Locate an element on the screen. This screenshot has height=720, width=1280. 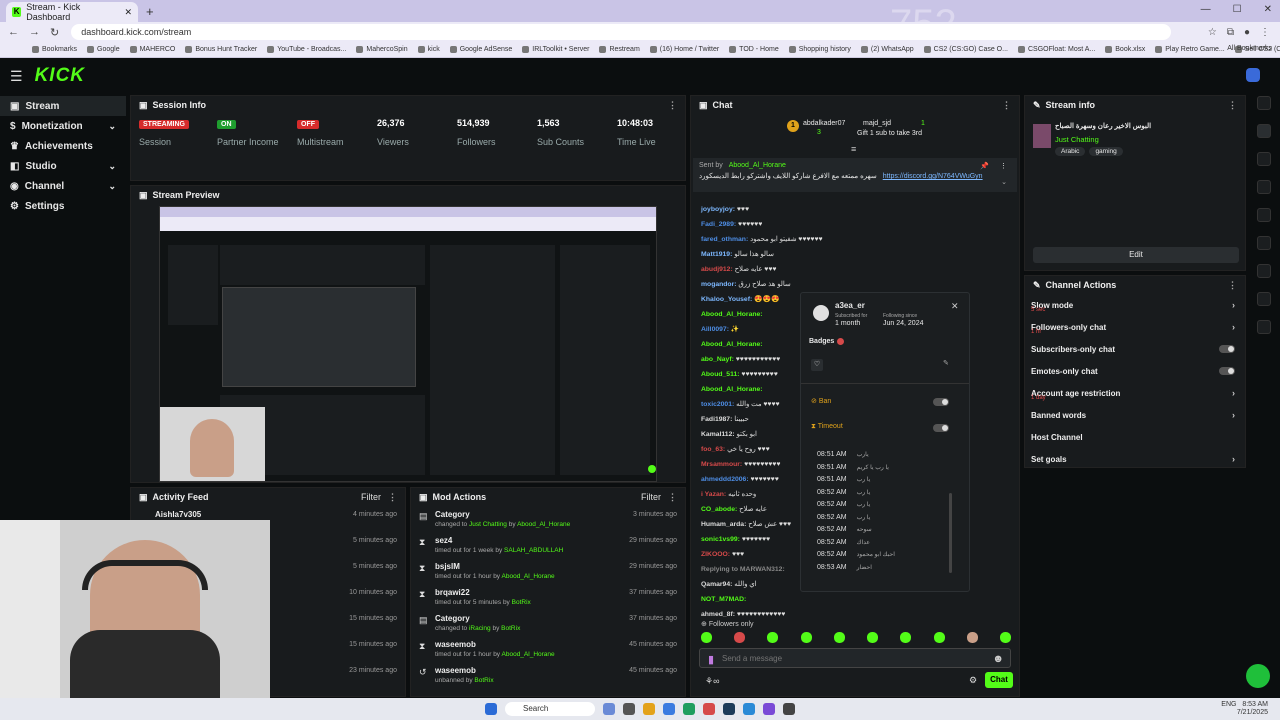
pin-menu-icon: ⋮ is located at coordinates (1003, 166).